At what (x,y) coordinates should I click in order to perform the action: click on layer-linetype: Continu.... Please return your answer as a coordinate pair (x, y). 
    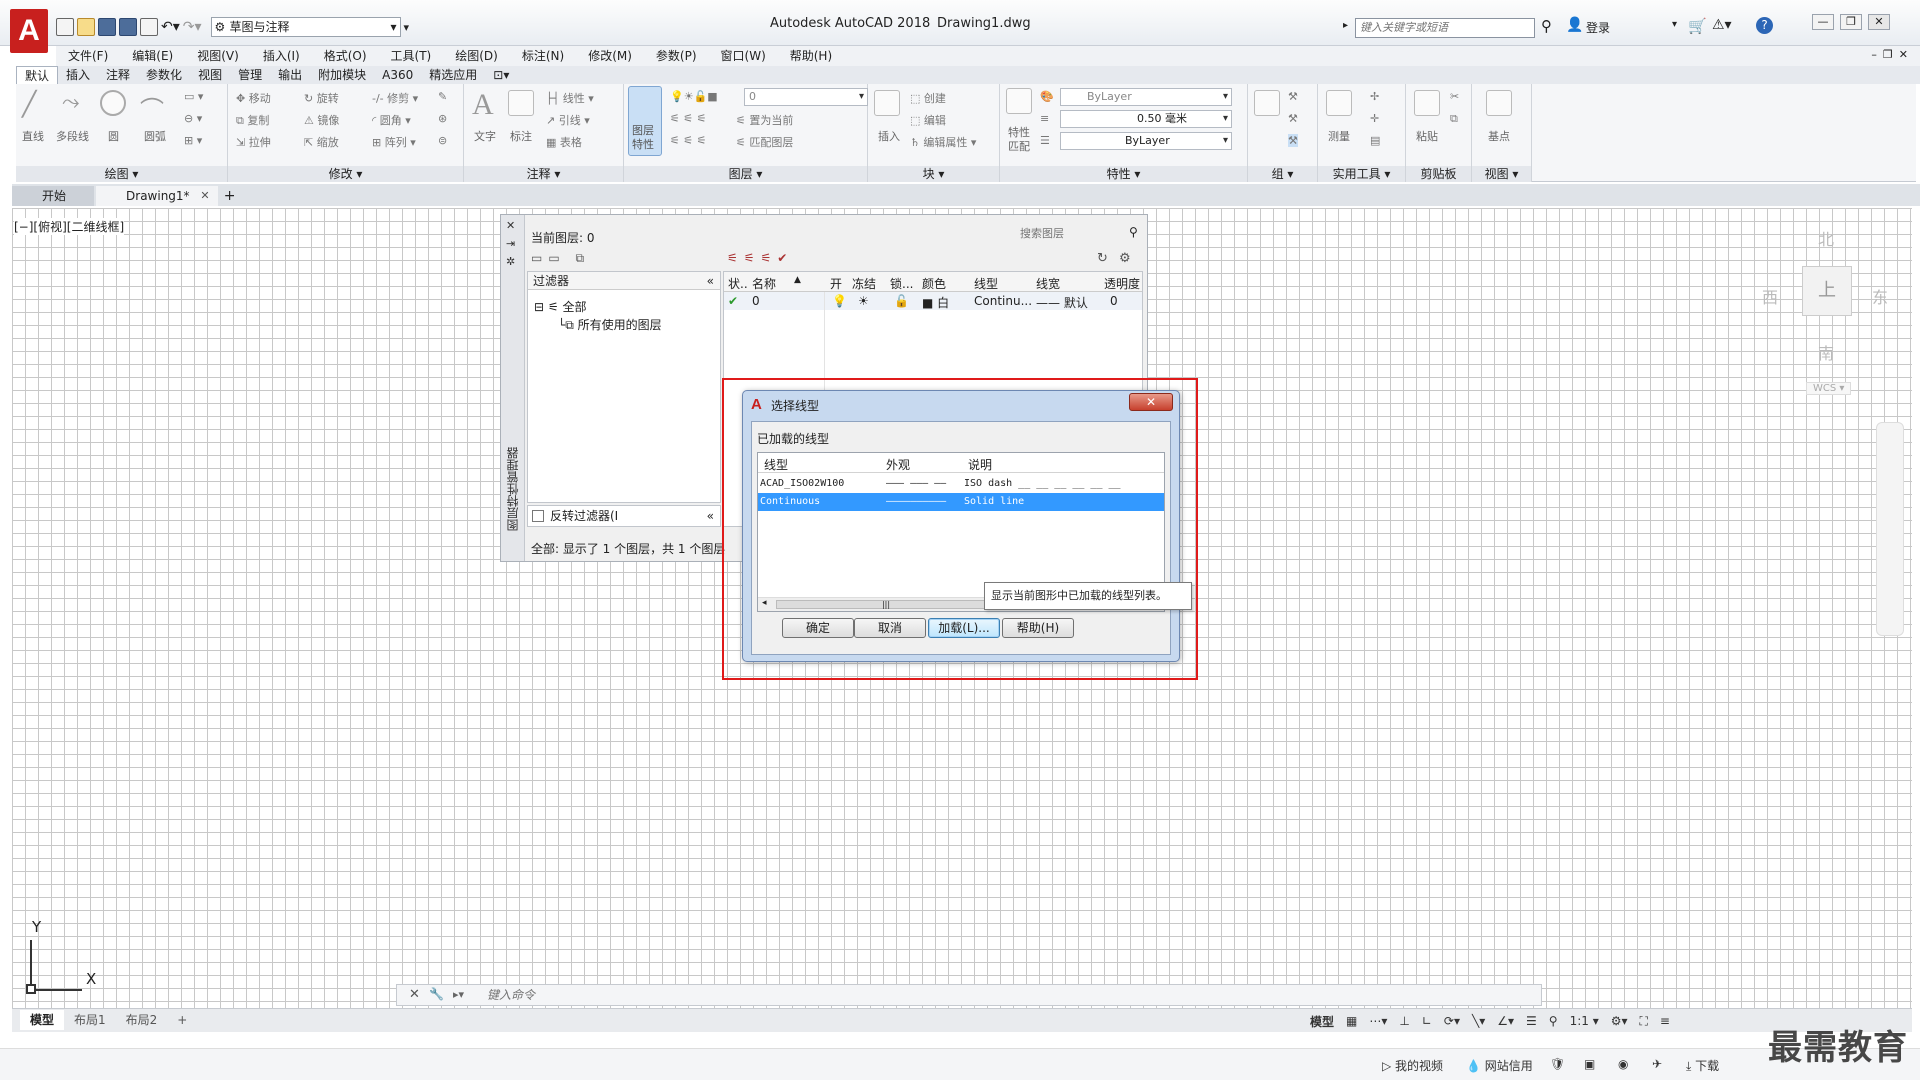
    Looking at the image, I should click on (1003, 301).